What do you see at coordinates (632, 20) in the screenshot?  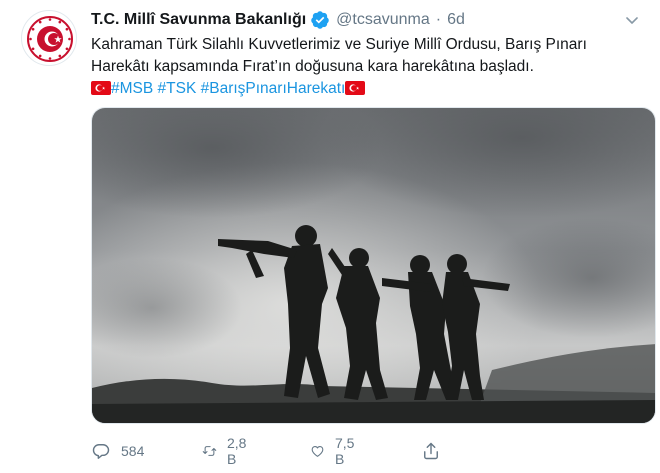 I see `chevron-down-icon` at bounding box center [632, 20].